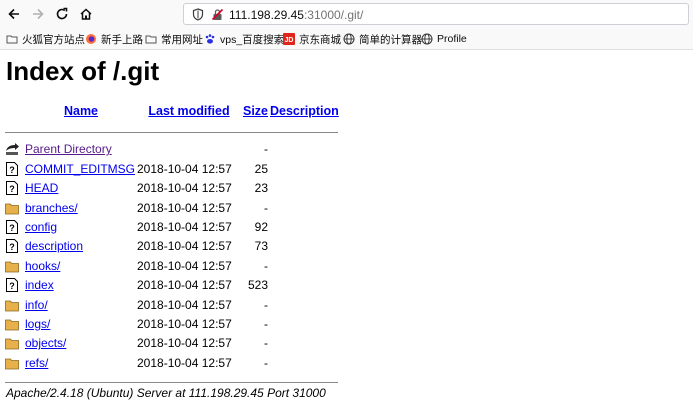  What do you see at coordinates (68, 149) in the screenshot?
I see `parent-directory-link: Parent Directory` at bounding box center [68, 149].